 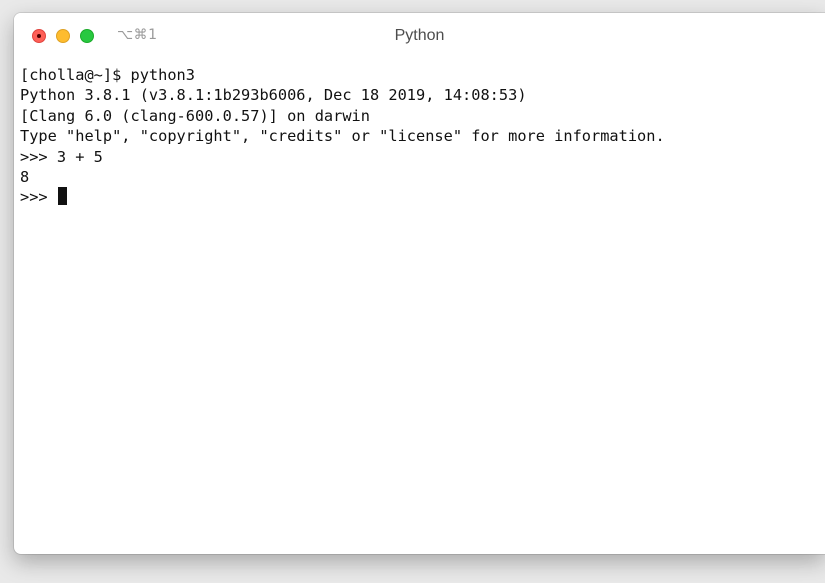 What do you see at coordinates (195, 115) in the screenshot?
I see `terminal-line-compiler: [Clang 6.0 (clang-600.0.57)] on darwin` at bounding box center [195, 115].